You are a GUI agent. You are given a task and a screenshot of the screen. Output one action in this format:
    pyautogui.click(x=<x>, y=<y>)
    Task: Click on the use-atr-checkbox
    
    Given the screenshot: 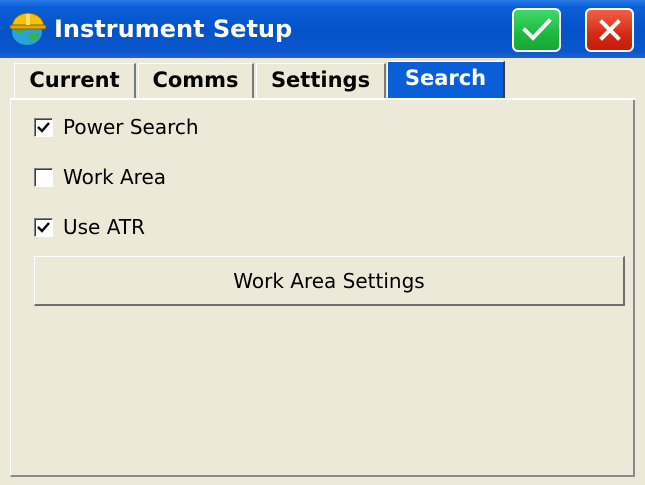 What is the action you would take?
    pyautogui.click(x=43, y=227)
    